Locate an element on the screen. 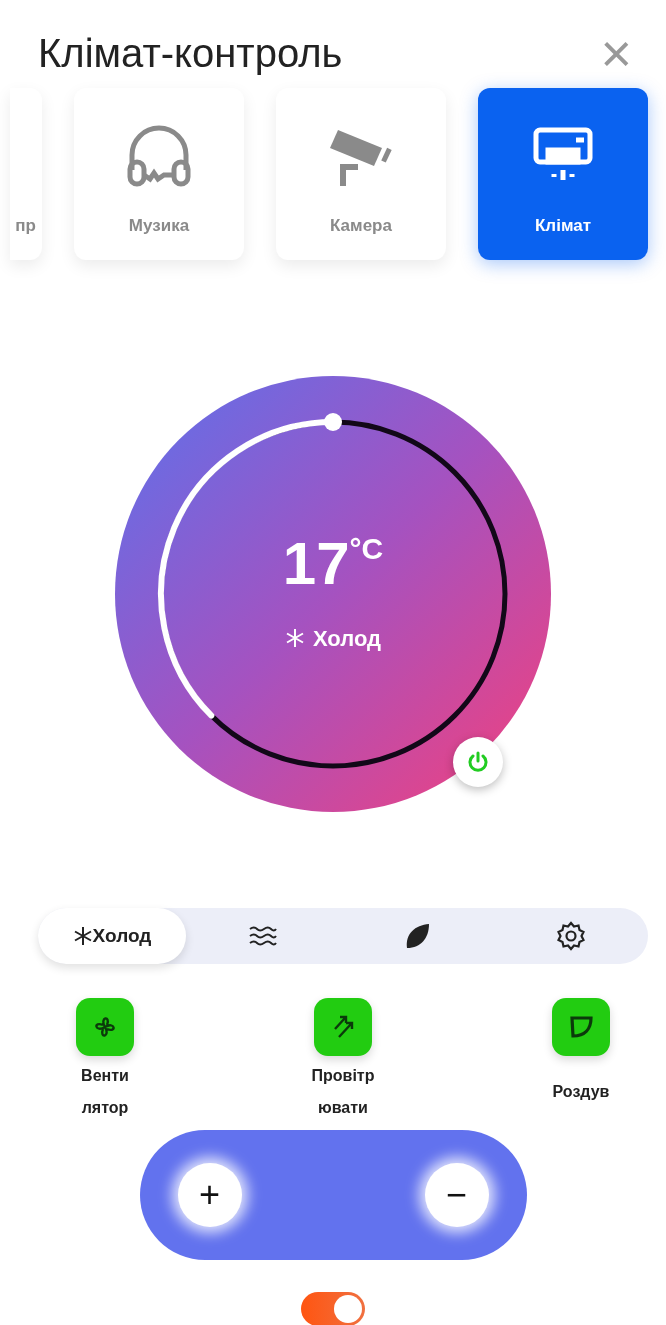  power-icon is located at coordinates (478, 762).